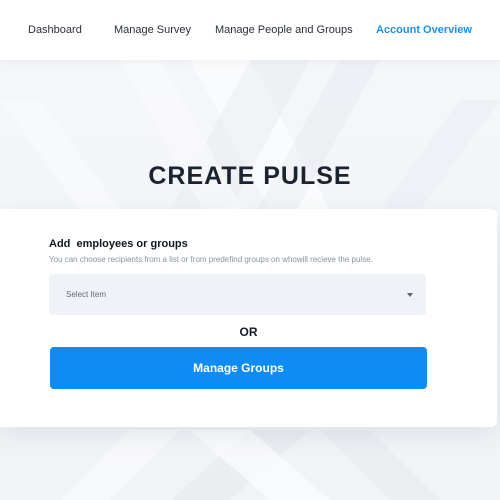  Describe the element at coordinates (284, 30) in the screenshot. I see `nav-manage-people-groups: Manage People and Groups` at that location.